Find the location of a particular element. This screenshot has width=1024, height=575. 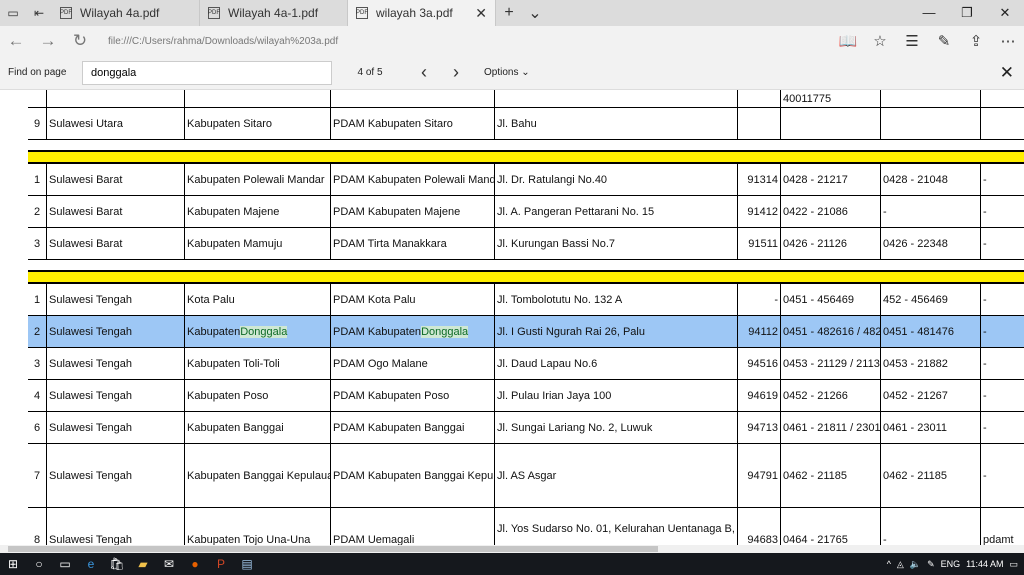

cell-text: 94683 is located at coordinates (762, 539).